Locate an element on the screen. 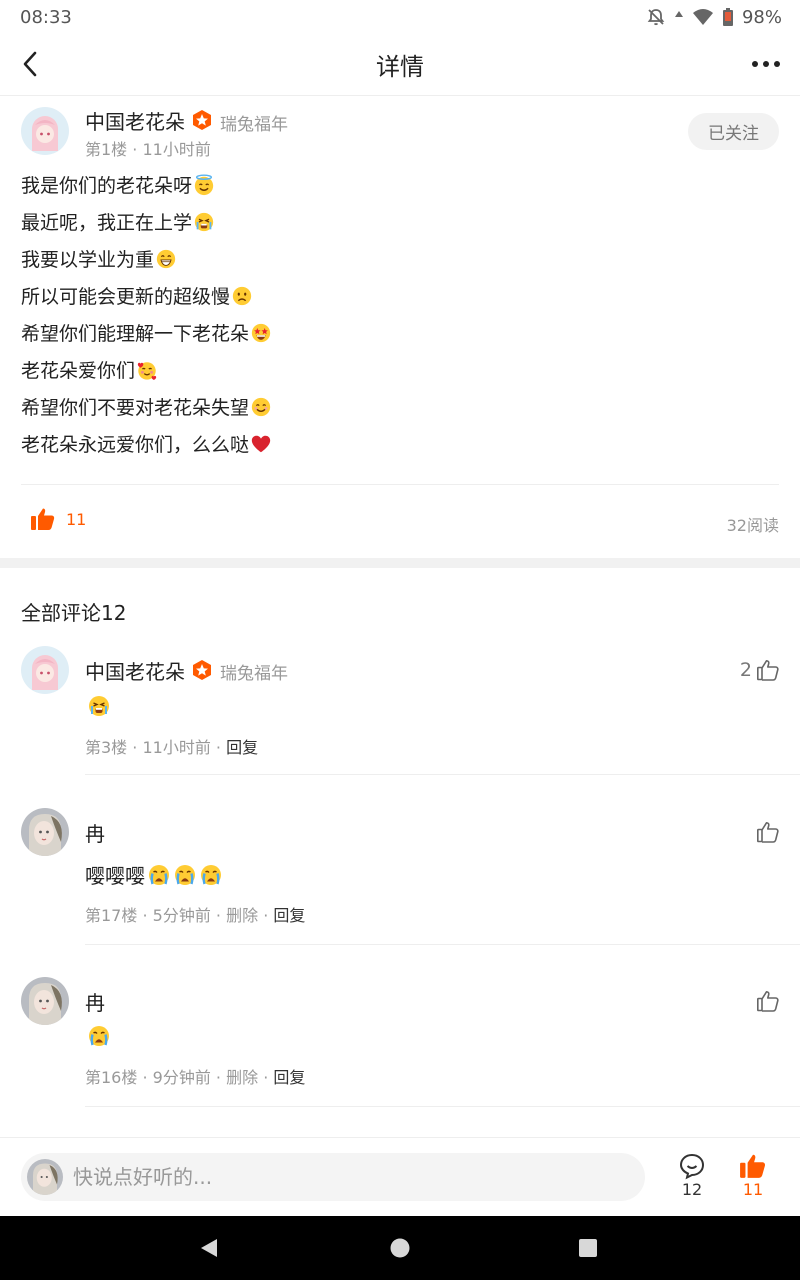 The height and width of the screenshot is (1280, 800). back-button is located at coordinates (30, 64).